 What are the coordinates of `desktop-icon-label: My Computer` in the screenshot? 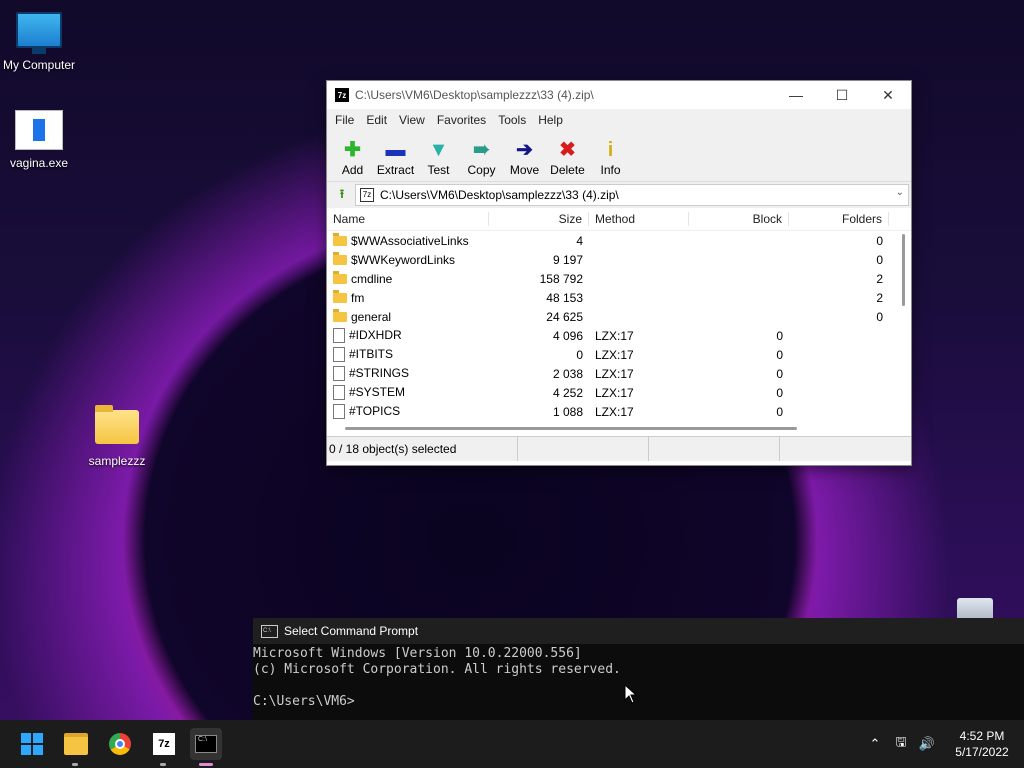 It's located at (39, 65).